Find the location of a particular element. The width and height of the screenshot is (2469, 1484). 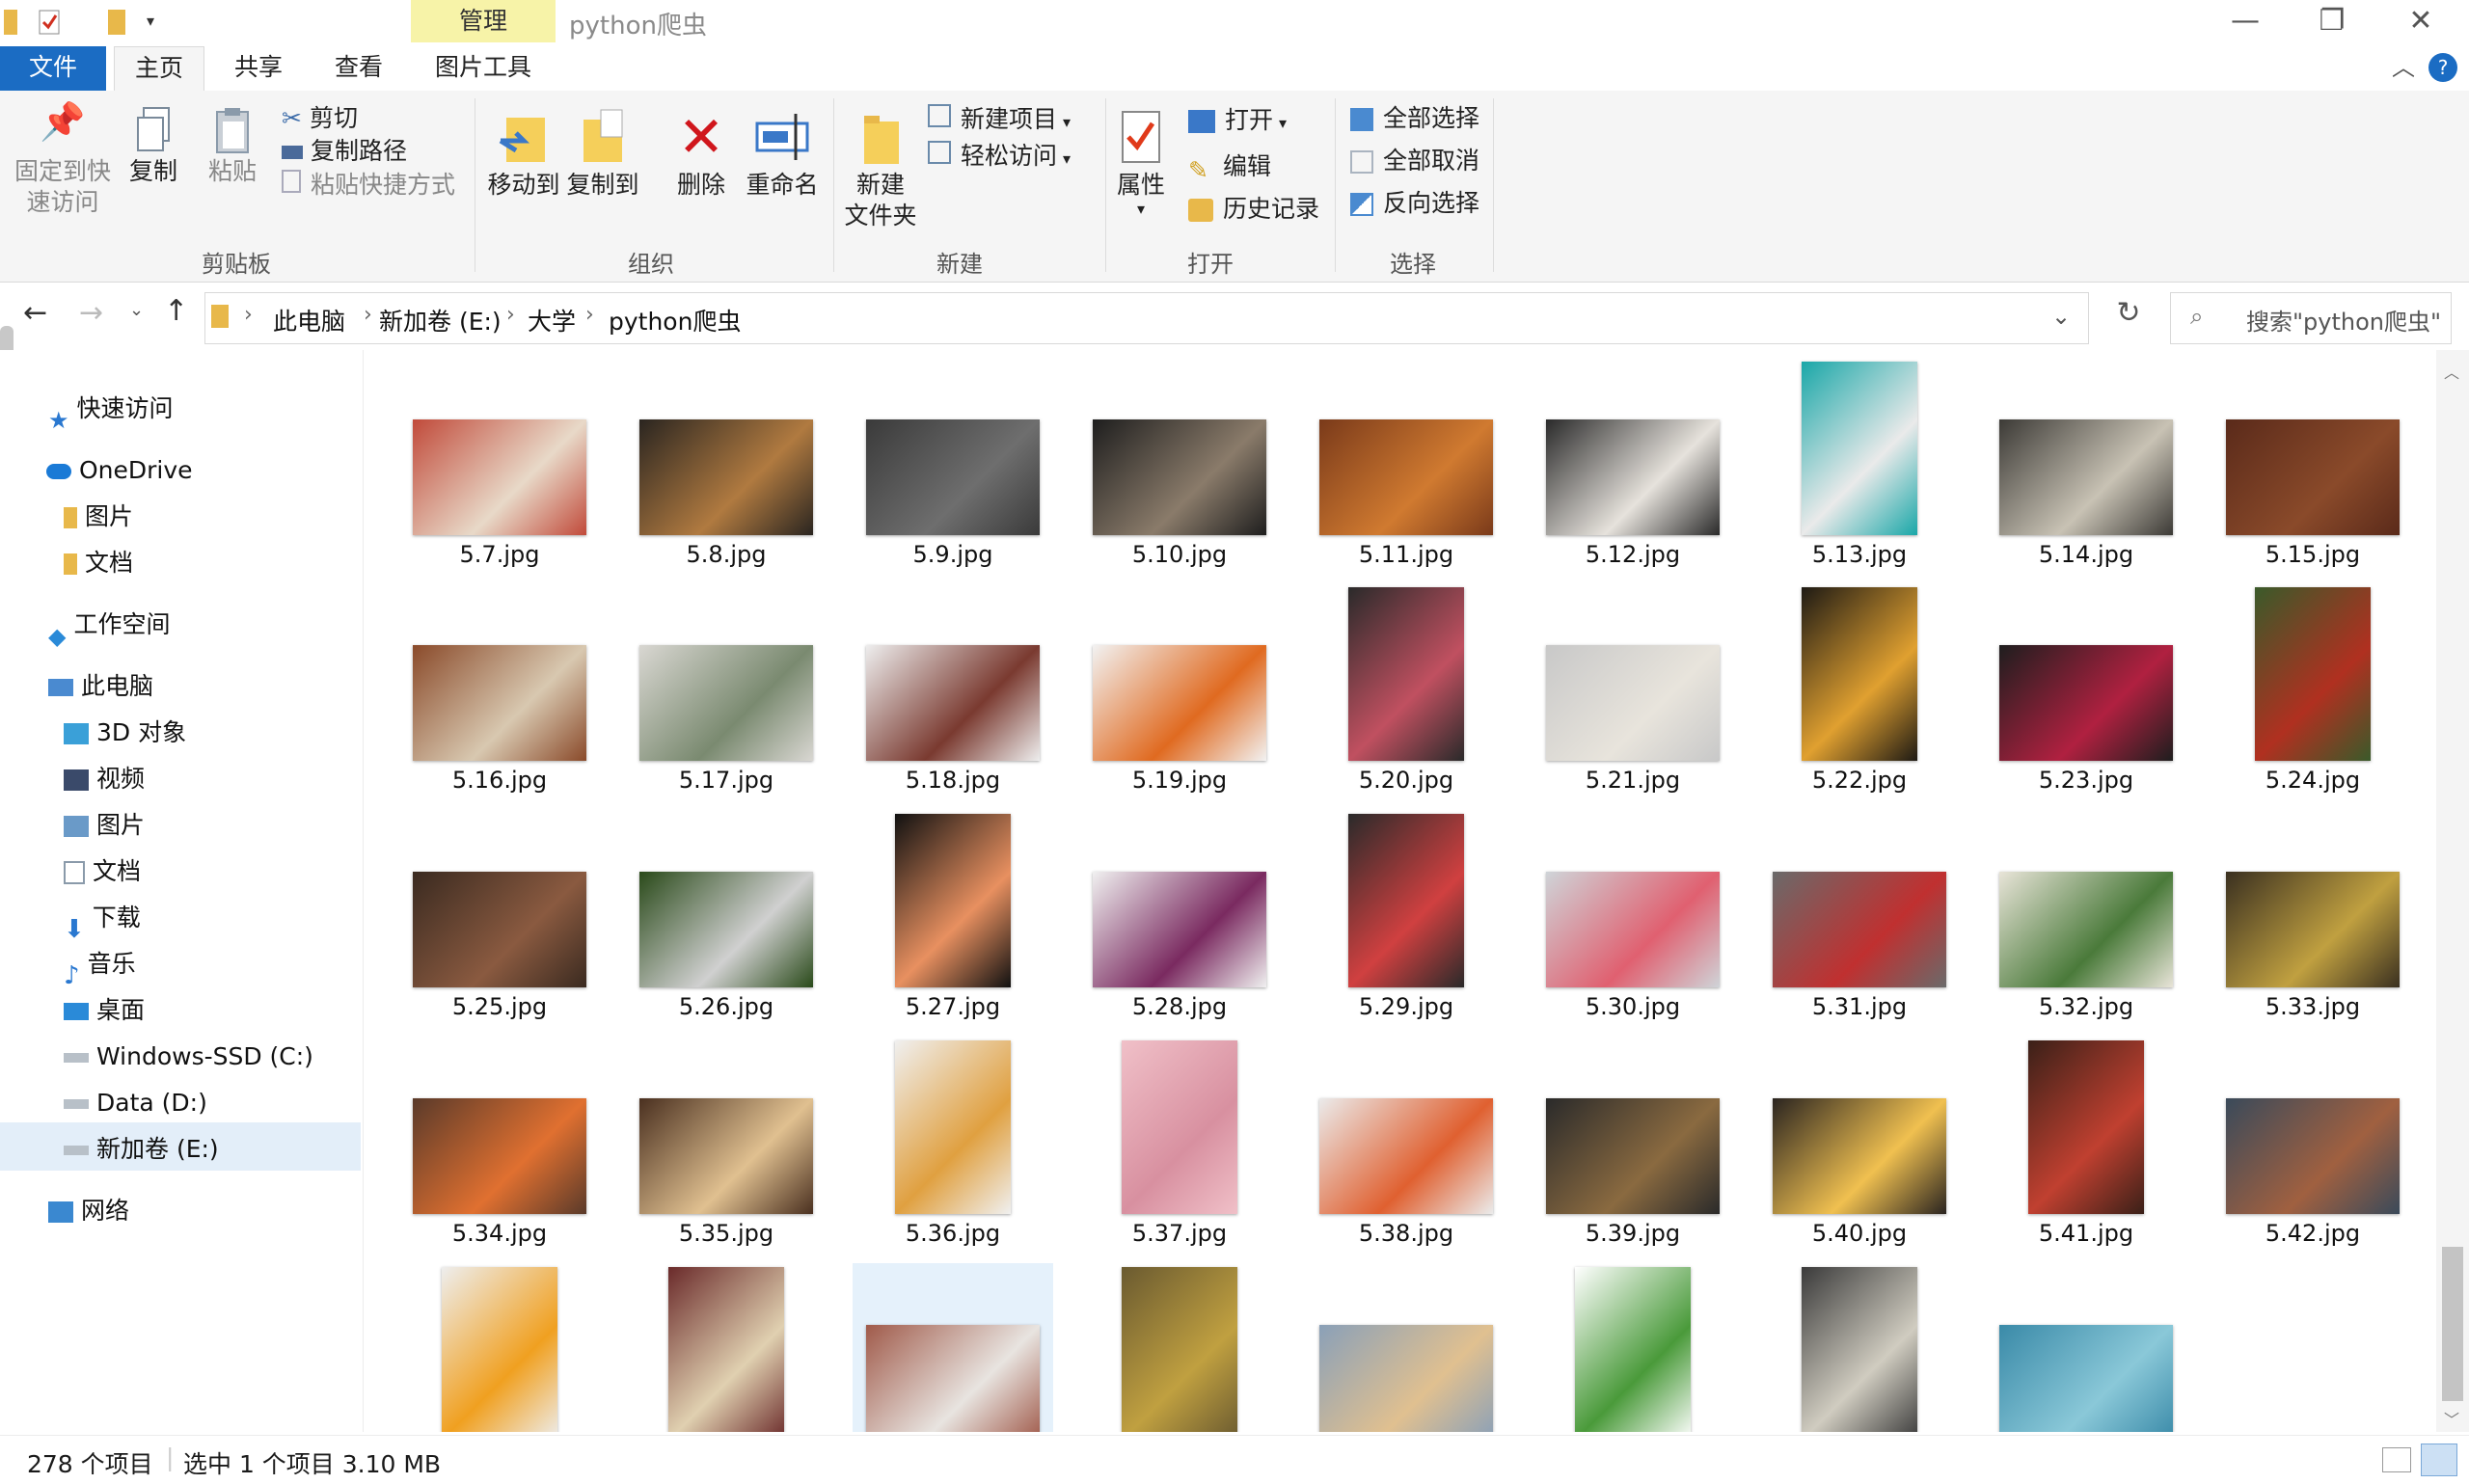

search-input: ⌕ 搜索"python爬虫" is located at coordinates (2311, 318).